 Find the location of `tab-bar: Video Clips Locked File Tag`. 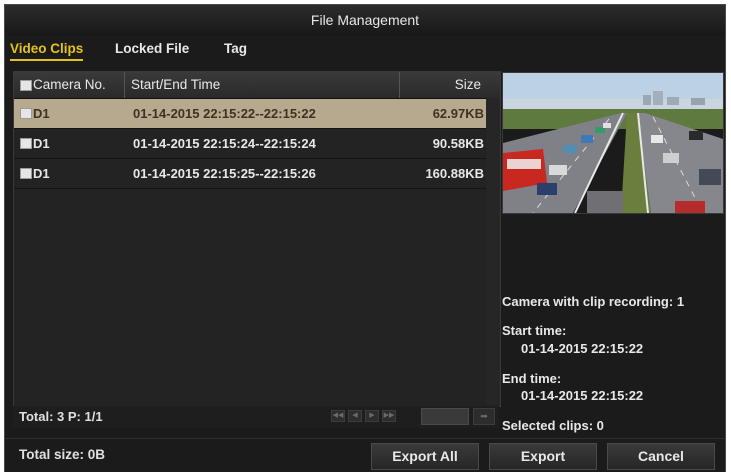

tab-bar: Video Clips Locked File Tag is located at coordinates (365, 50).